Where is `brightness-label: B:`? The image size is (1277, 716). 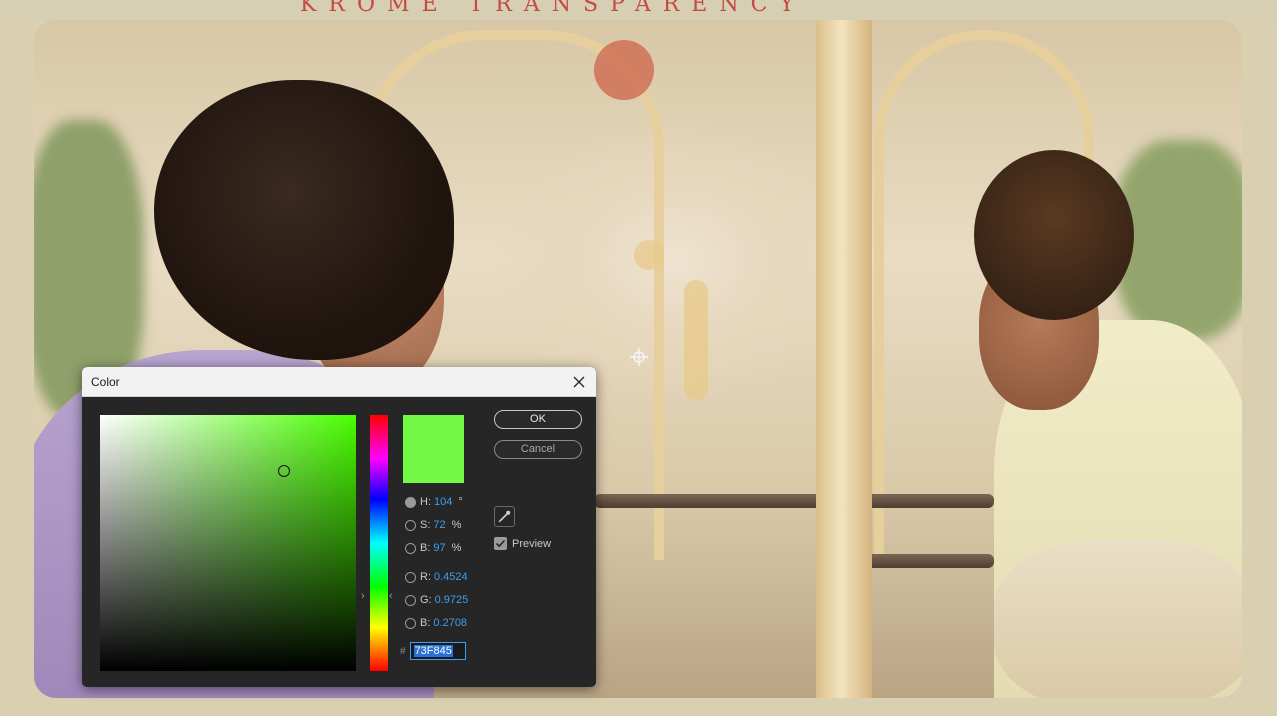
brightness-label: B: is located at coordinates (425, 548).